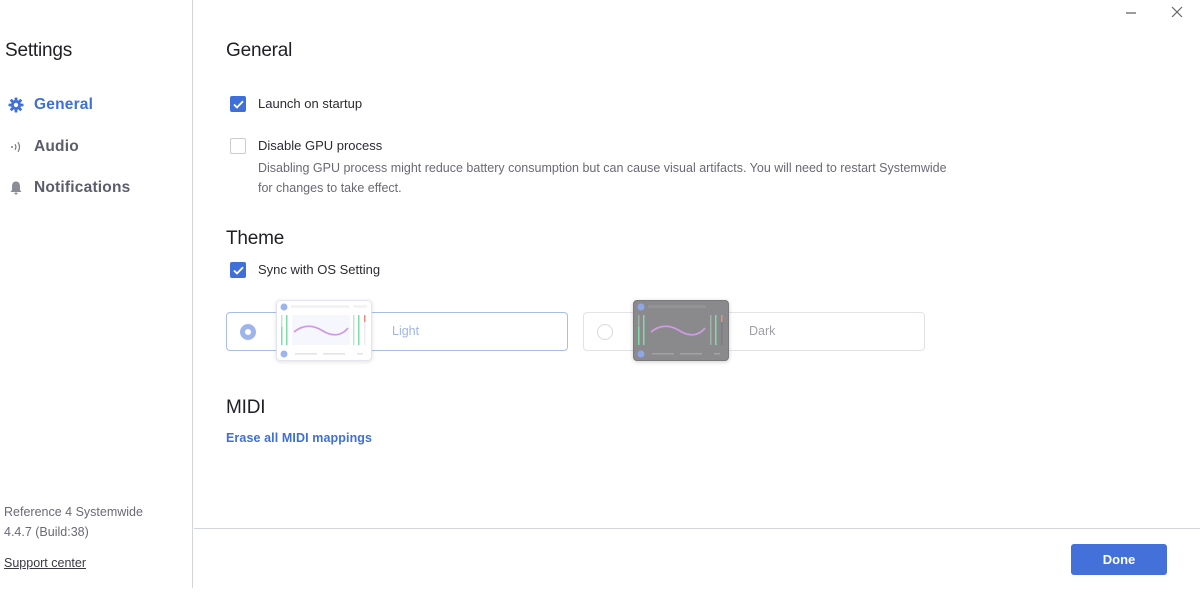 The height and width of the screenshot is (595, 1200). I want to click on erase-midi-mappings-link: Erase all MIDI mappings, so click(299, 438).